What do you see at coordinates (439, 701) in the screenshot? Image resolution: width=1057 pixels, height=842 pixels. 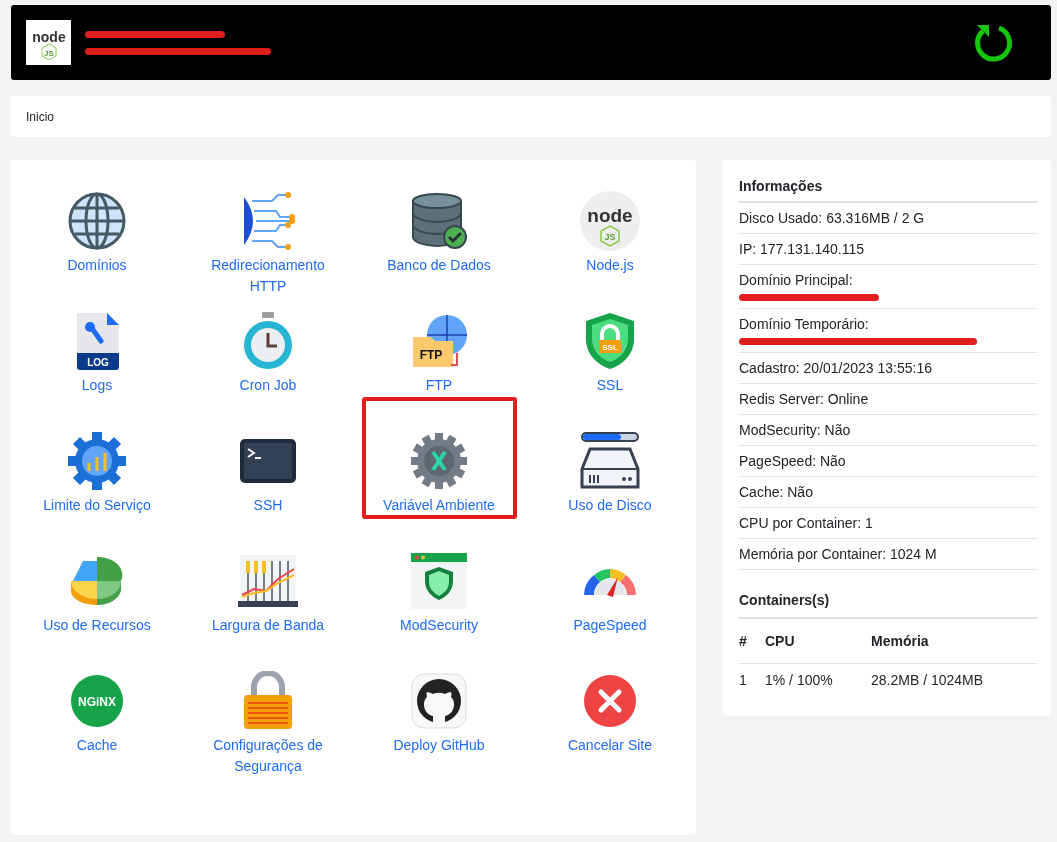 I see `github-logo-icon` at bounding box center [439, 701].